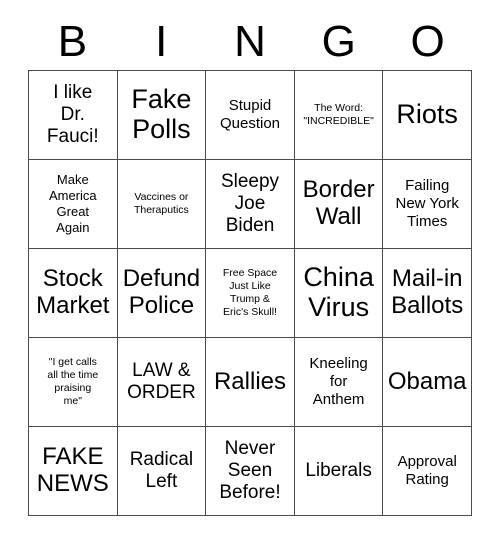  I want to click on bingo-cell-label: Border Wall, so click(338, 203).